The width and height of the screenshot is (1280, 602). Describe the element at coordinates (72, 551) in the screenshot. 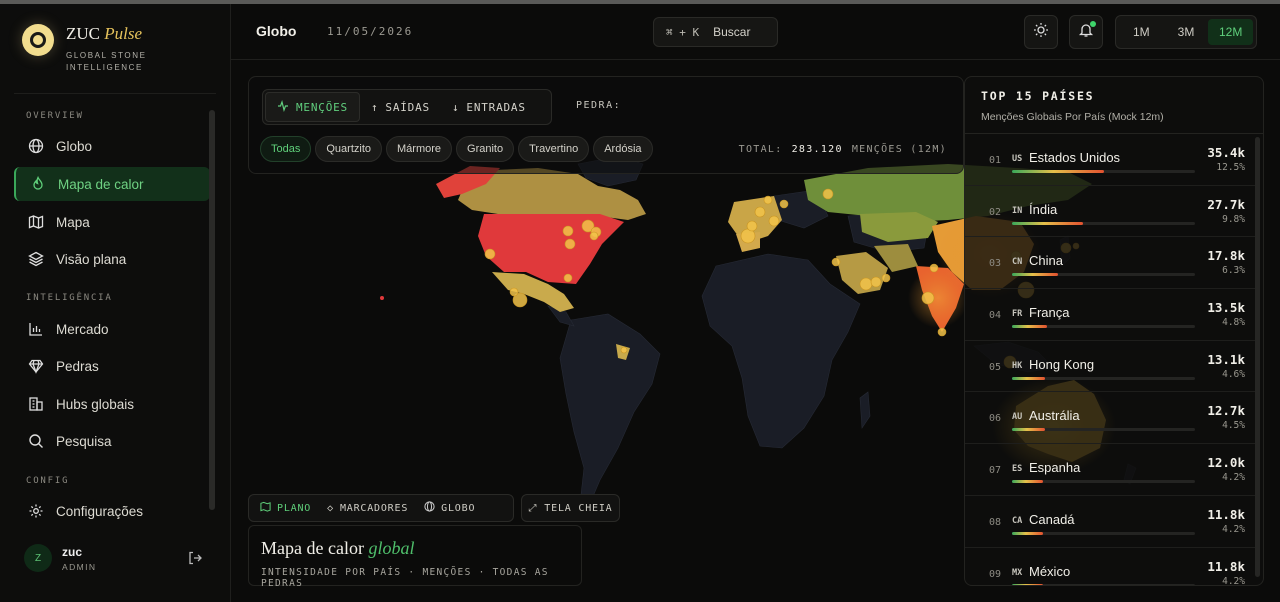

I see `user-name: zuc` at that location.